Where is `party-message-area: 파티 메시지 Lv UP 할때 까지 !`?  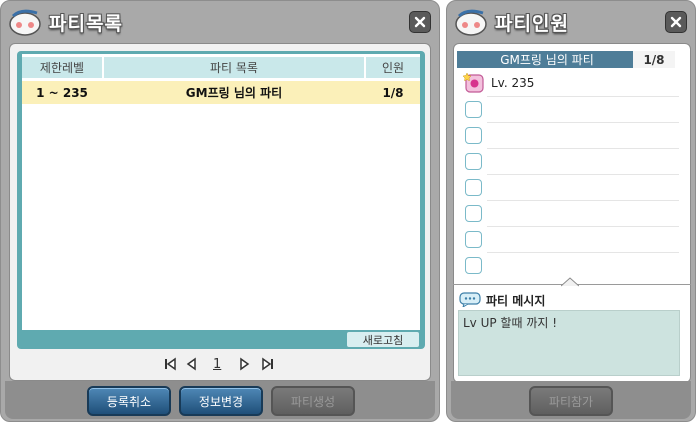
party-message-area: 파티 메시지 Lv UP 할때 까지 ! is located at coordinates (570, 332).